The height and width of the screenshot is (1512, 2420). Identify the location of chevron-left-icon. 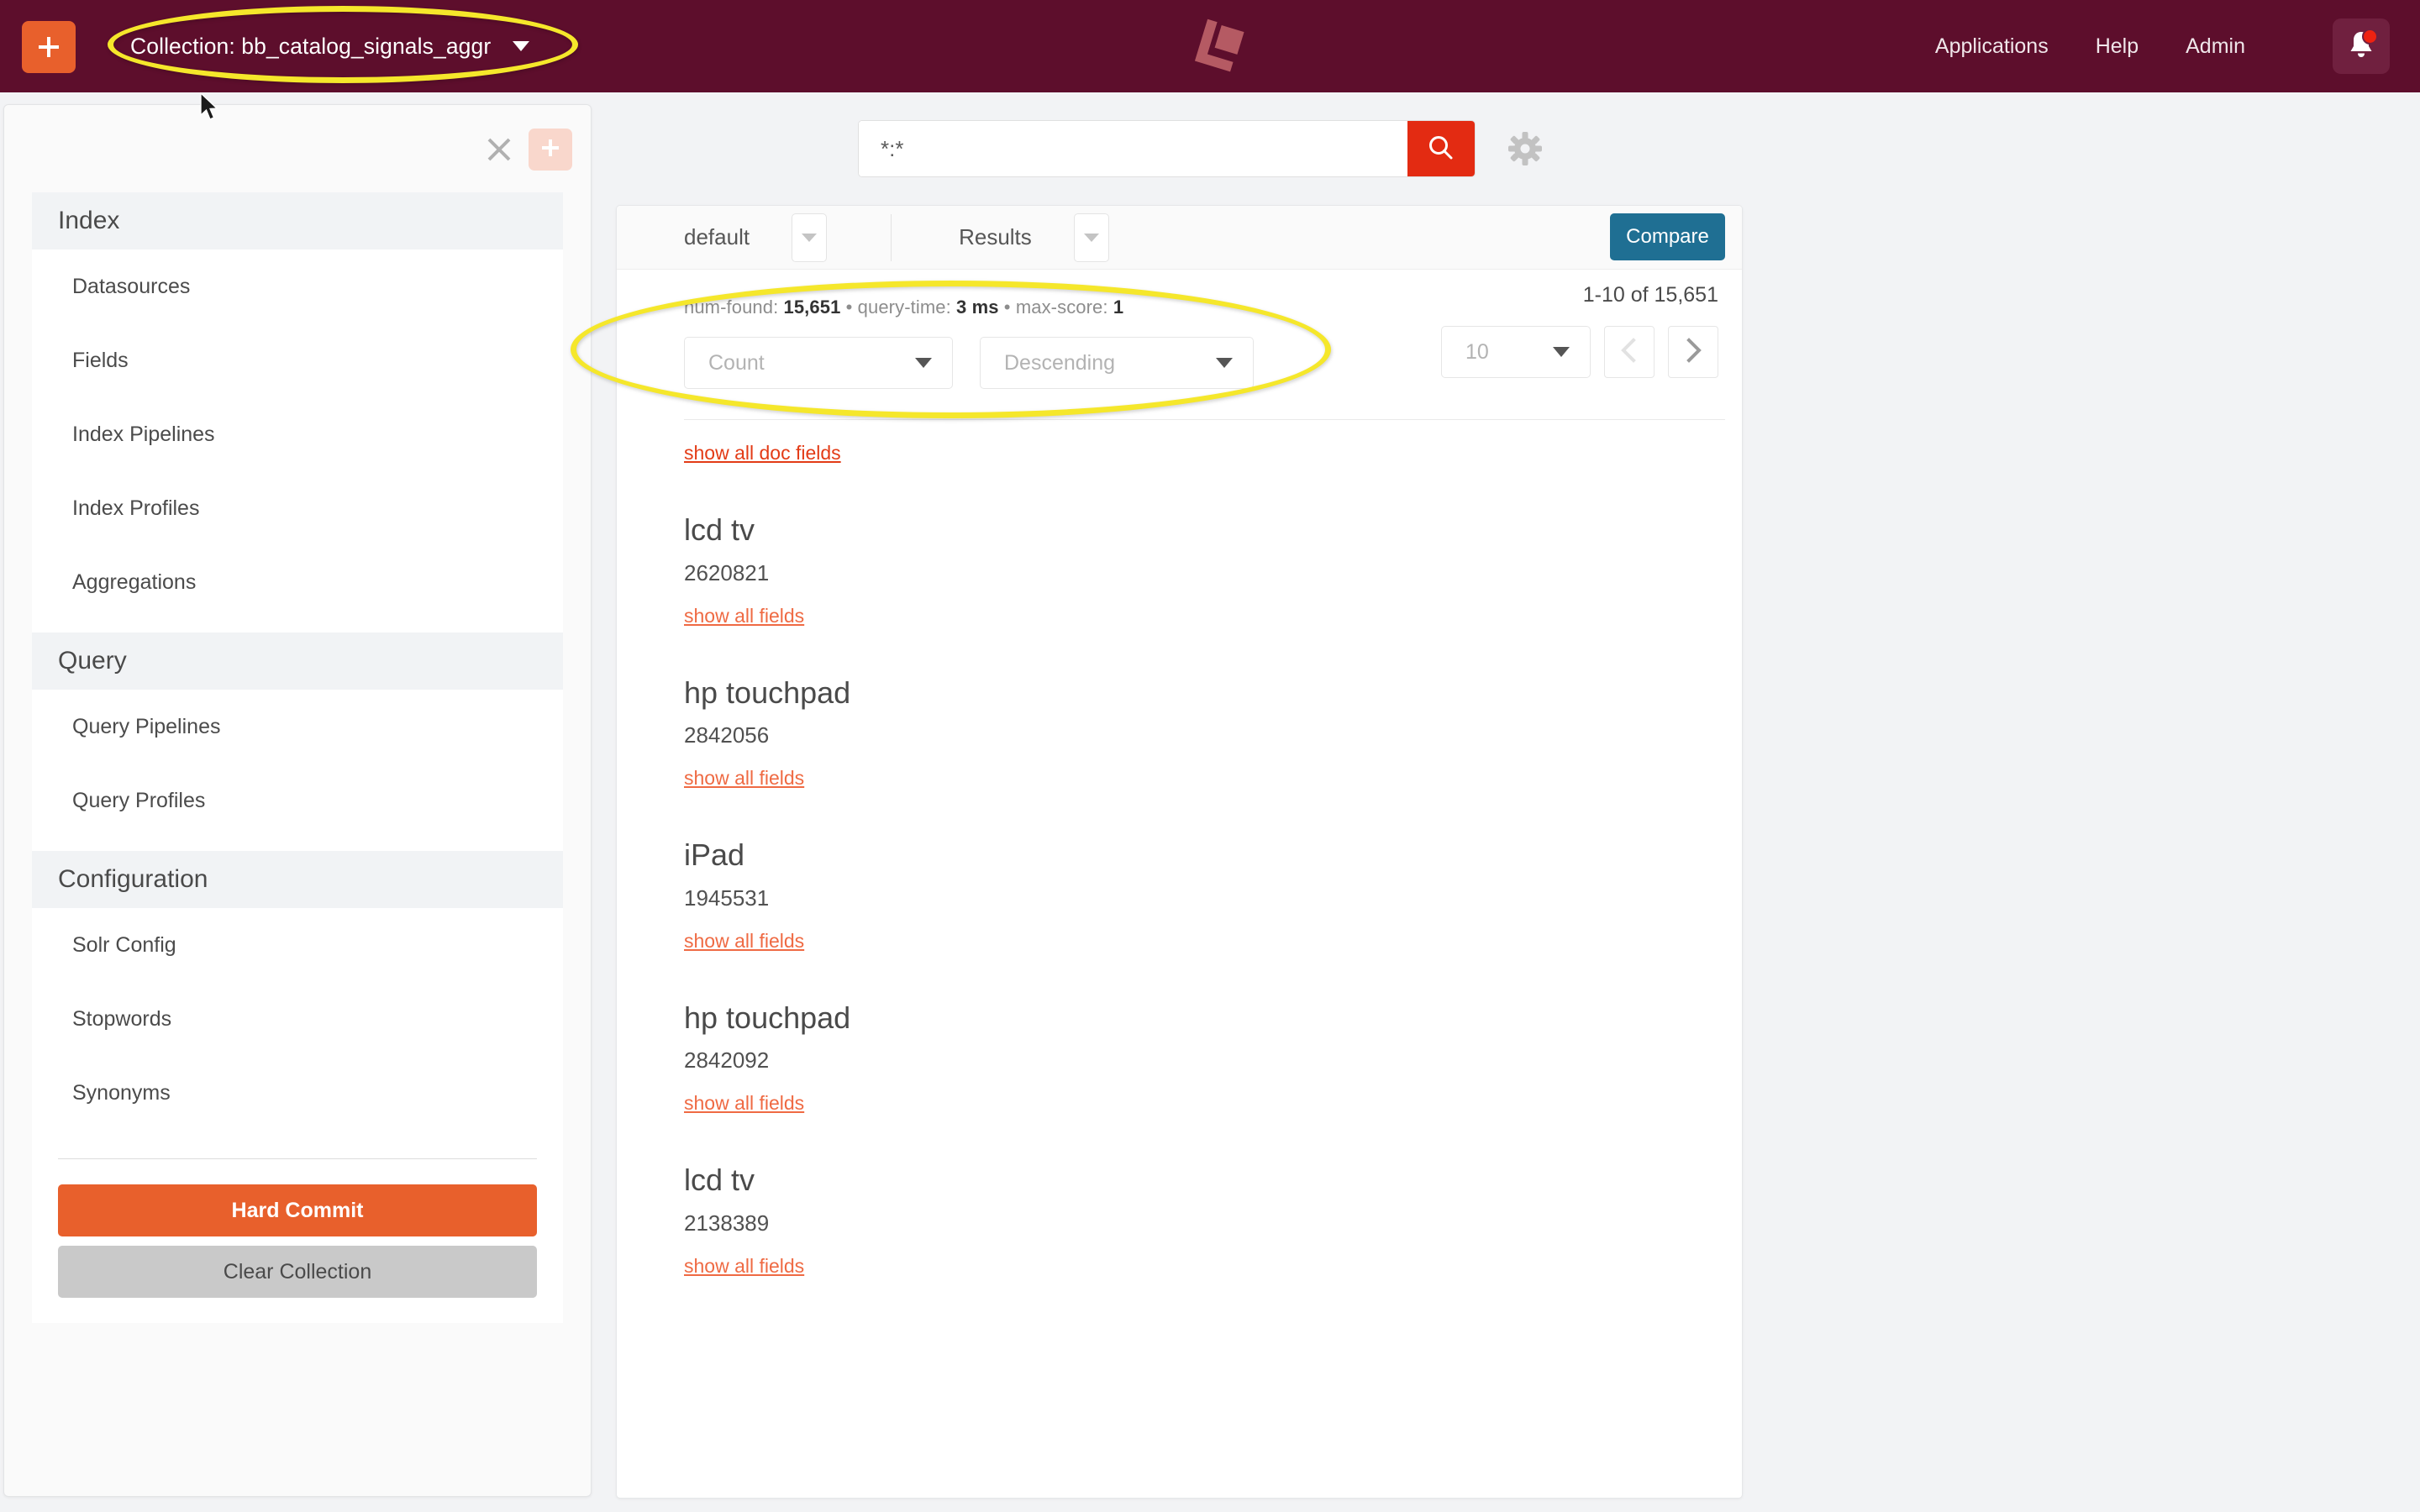
(1629, 352).